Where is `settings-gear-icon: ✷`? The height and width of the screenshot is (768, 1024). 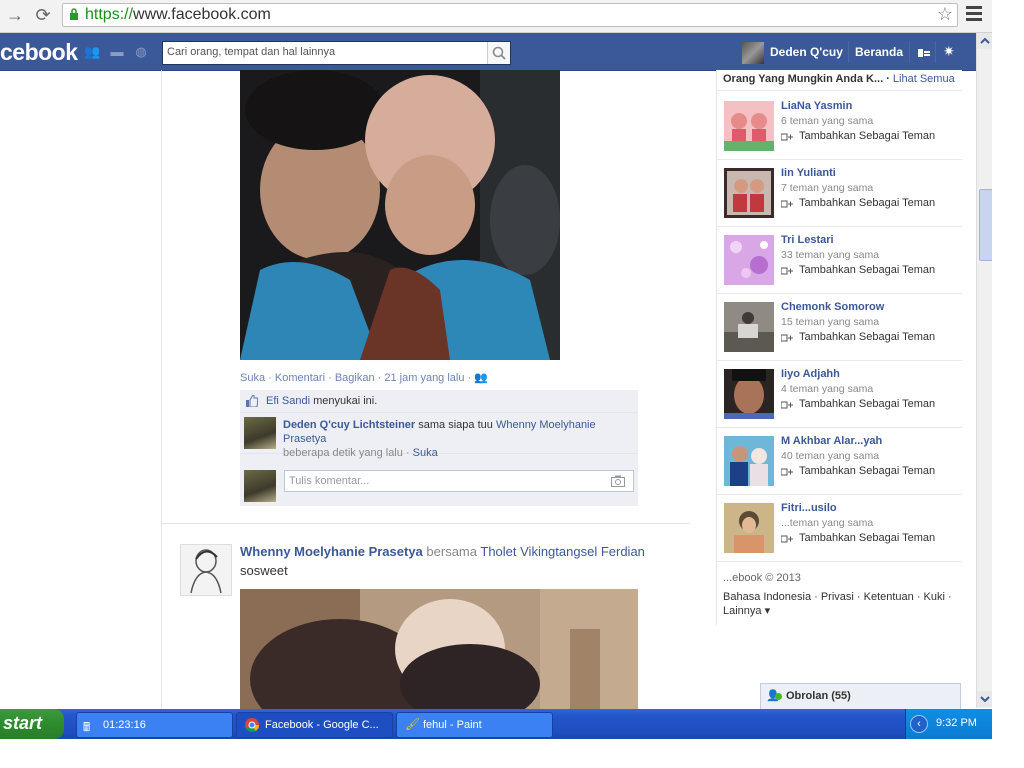 settings-gear-icon: ✷ is located at coordinates (949, 51).